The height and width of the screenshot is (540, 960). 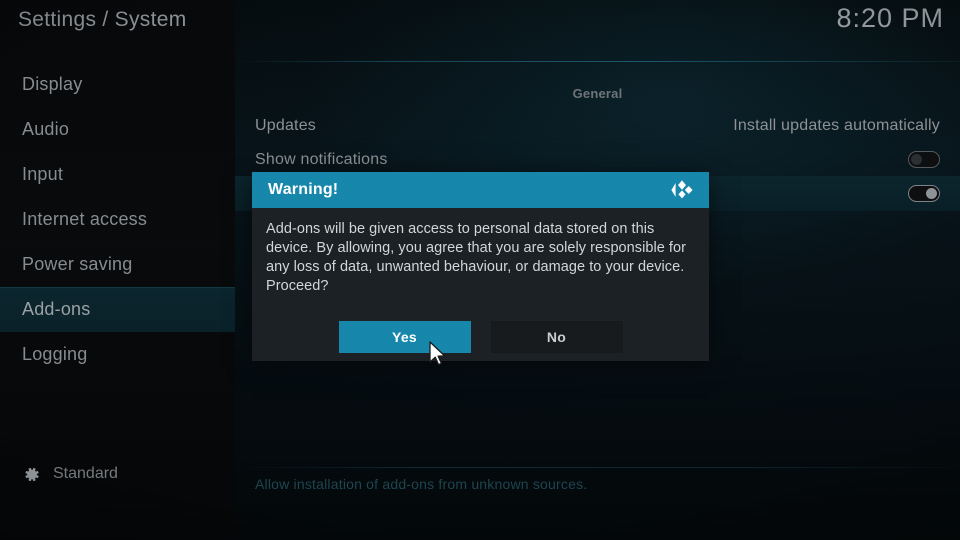 What do you see at coordinates (85, 473) in the screenshot?
I see `settings-level-label: Standard` at bounding box center [85, 473].